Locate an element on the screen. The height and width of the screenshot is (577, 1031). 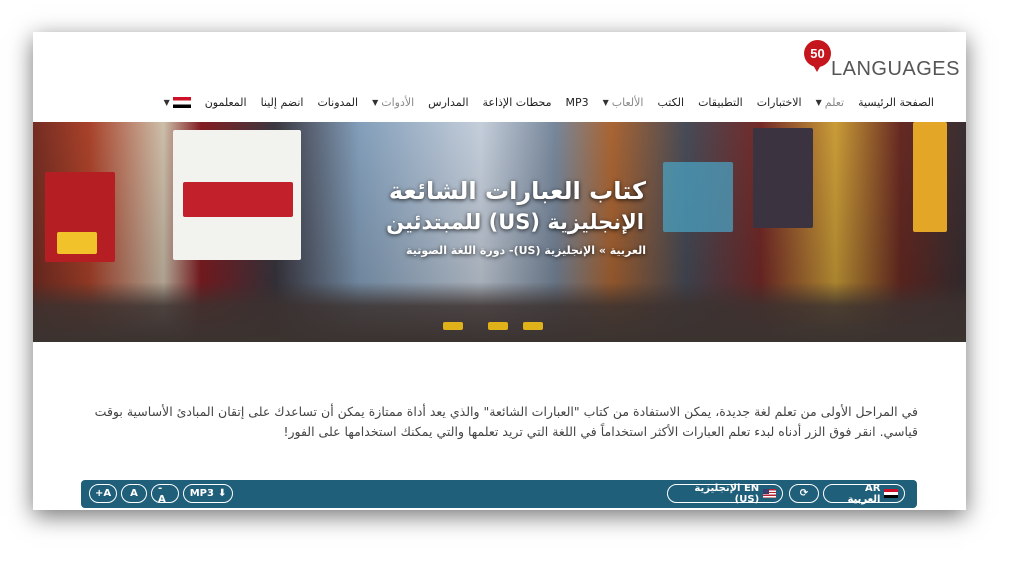
swap-languages-button: ⟳ is located at coordinates (804, 493).